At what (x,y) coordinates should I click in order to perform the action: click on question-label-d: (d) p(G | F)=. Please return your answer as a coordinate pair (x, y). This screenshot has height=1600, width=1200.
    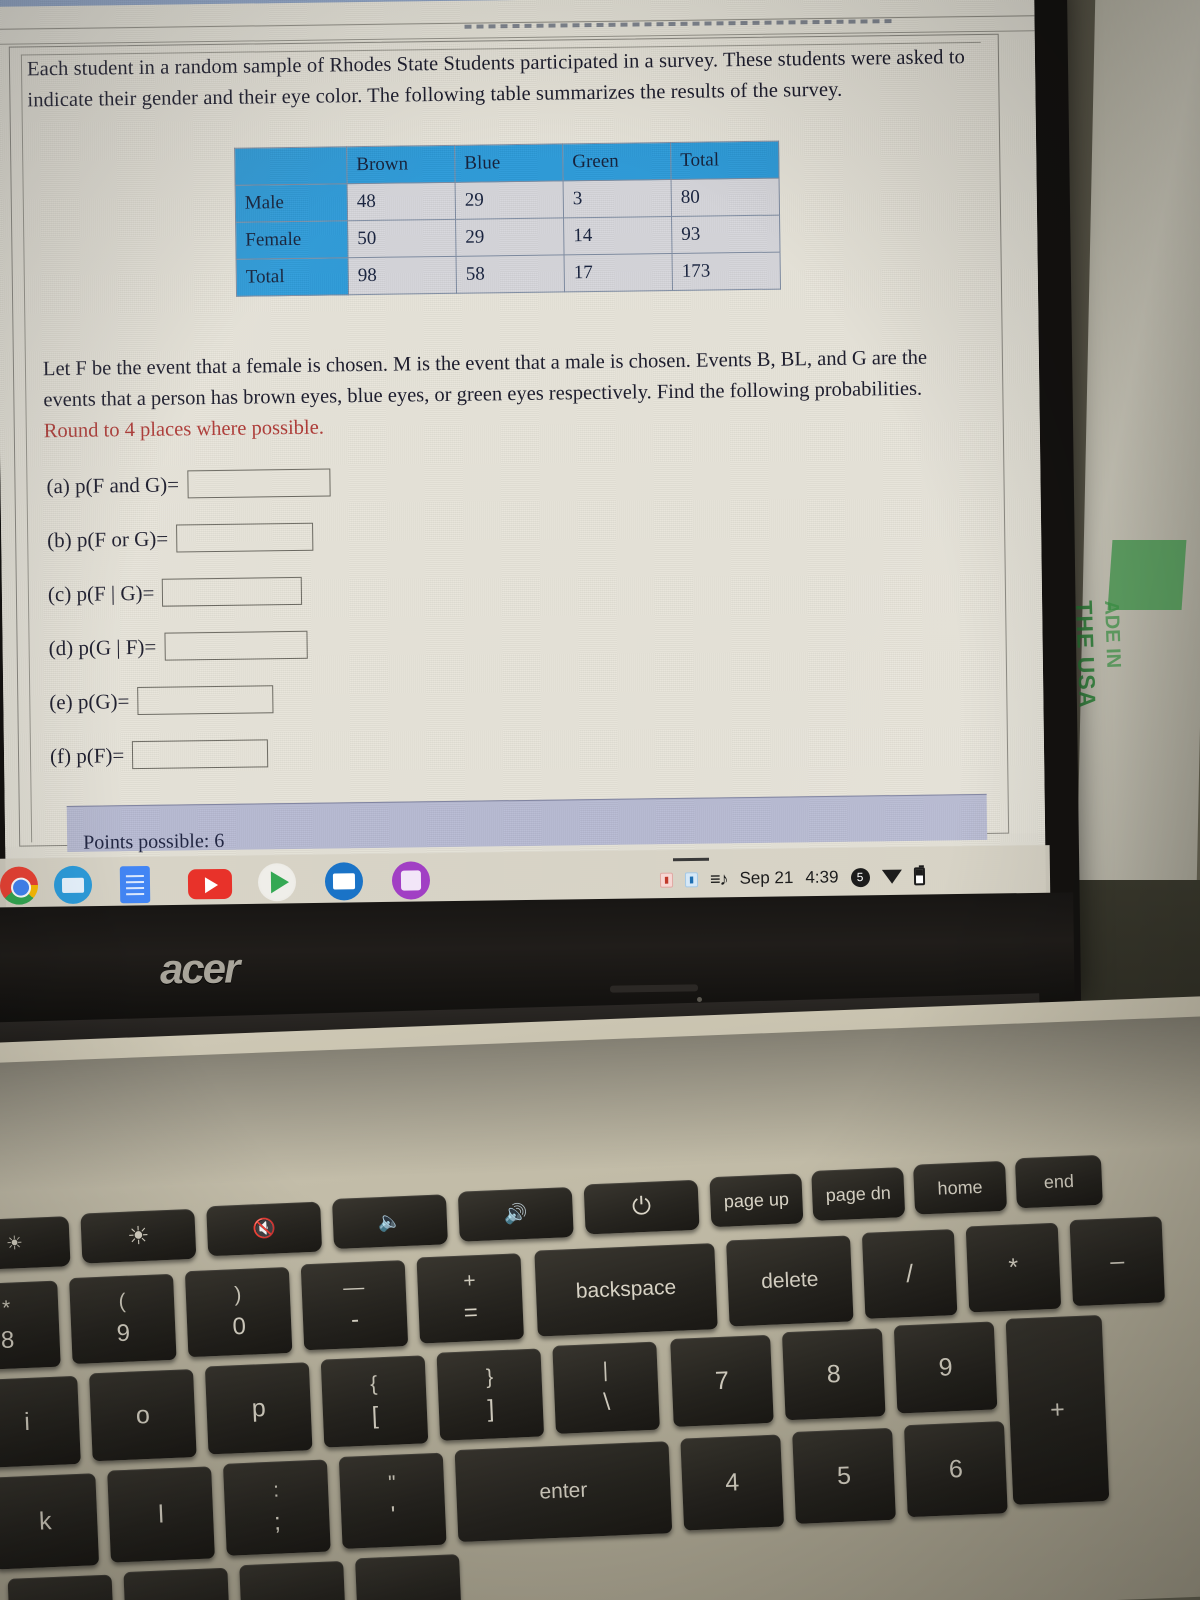
    Looking at the image, I should click on (102, 647).